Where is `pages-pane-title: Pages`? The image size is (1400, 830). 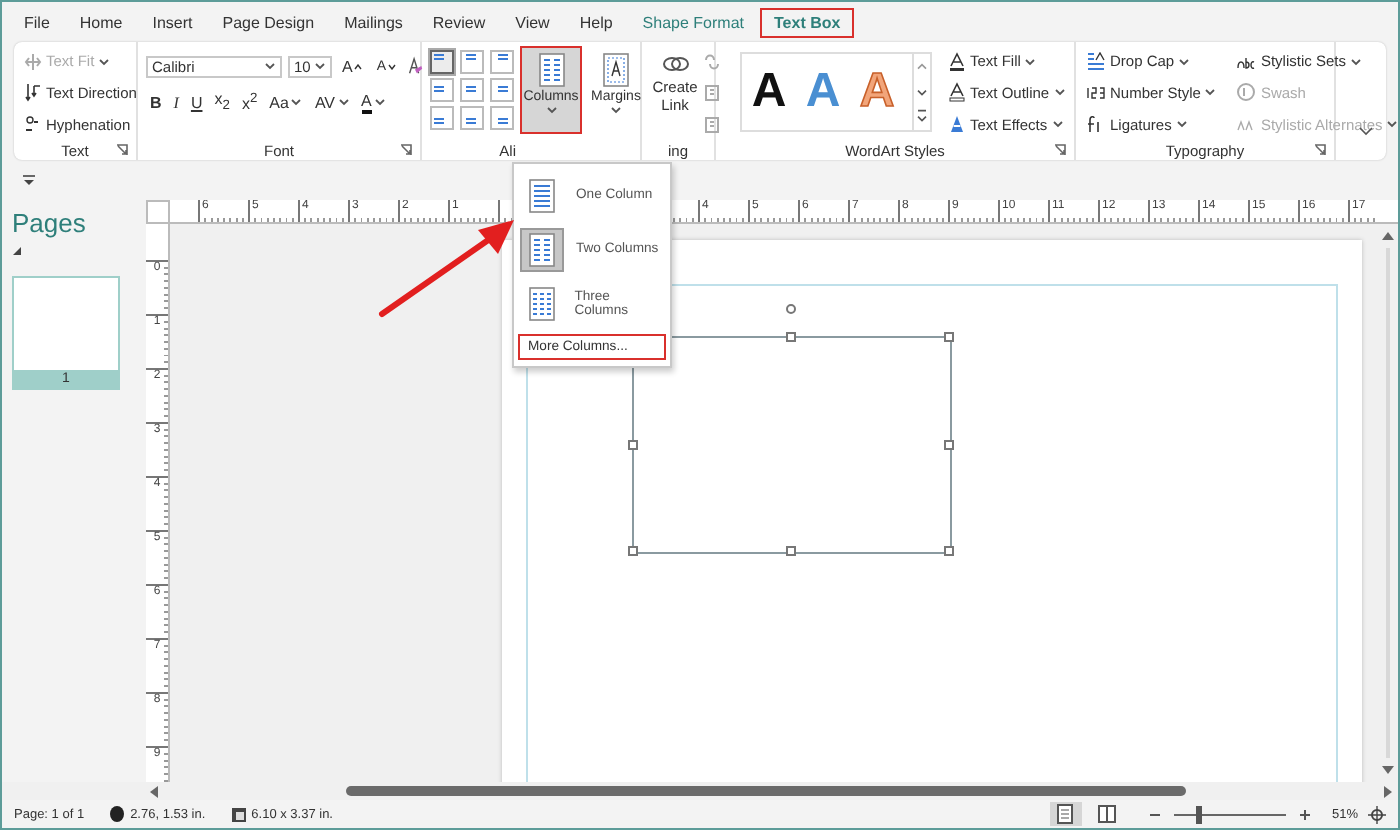
pages-pane-title: Pages is located at coordinates (50, 223).